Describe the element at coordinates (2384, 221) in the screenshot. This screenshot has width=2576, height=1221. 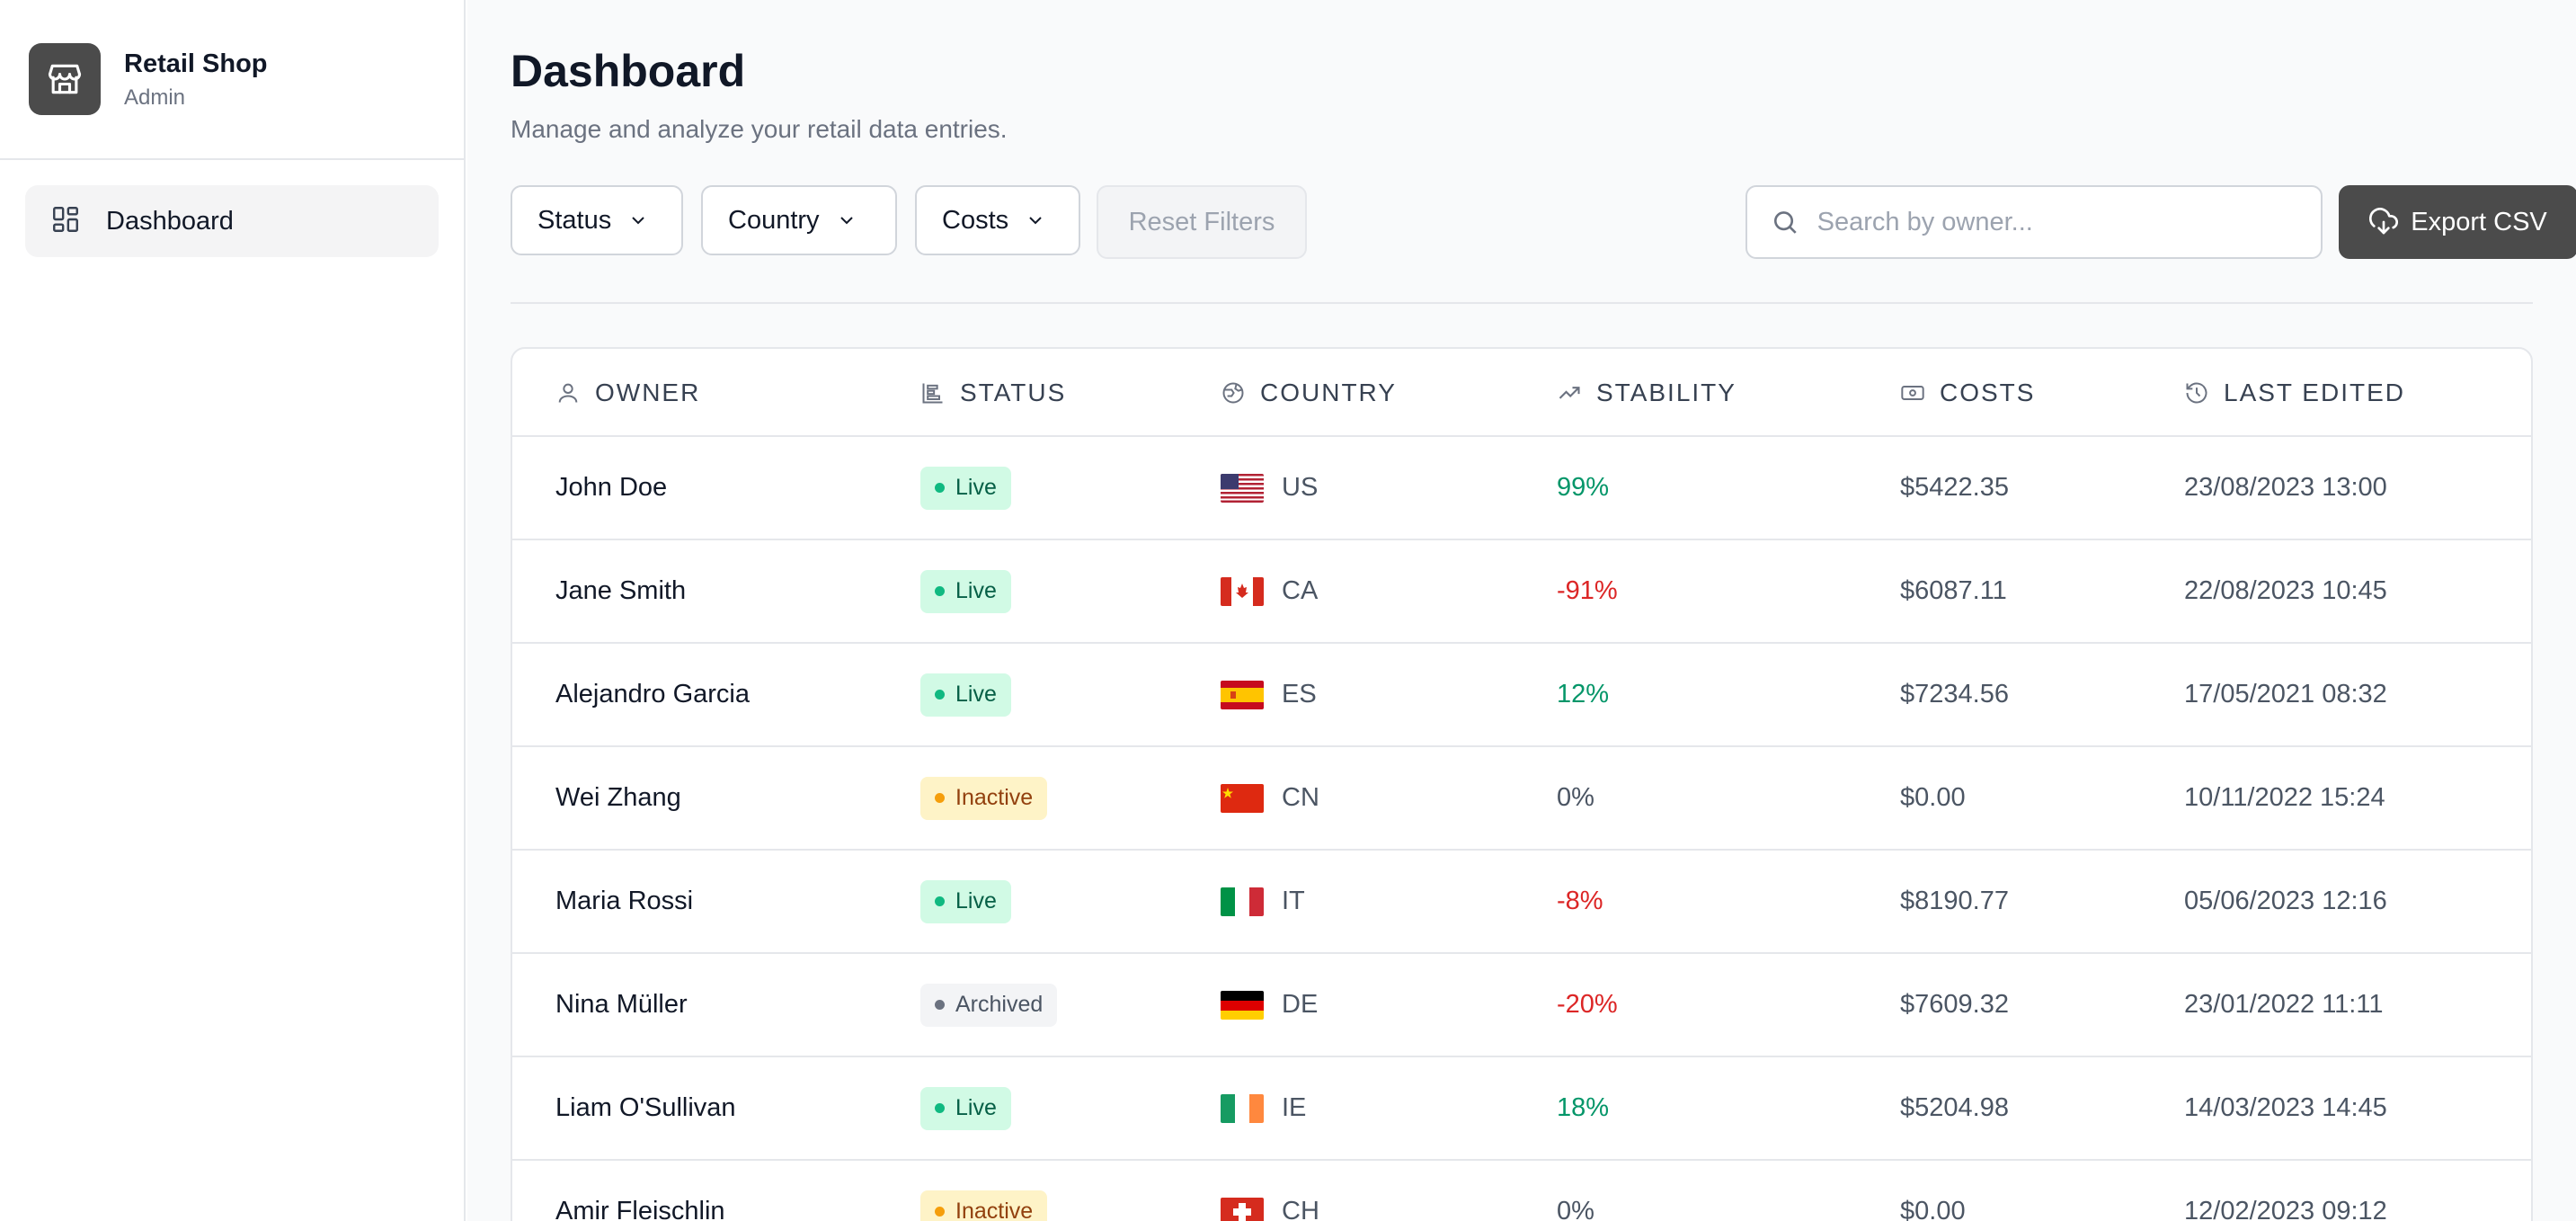
I see `cloud-download-icon` at that location.